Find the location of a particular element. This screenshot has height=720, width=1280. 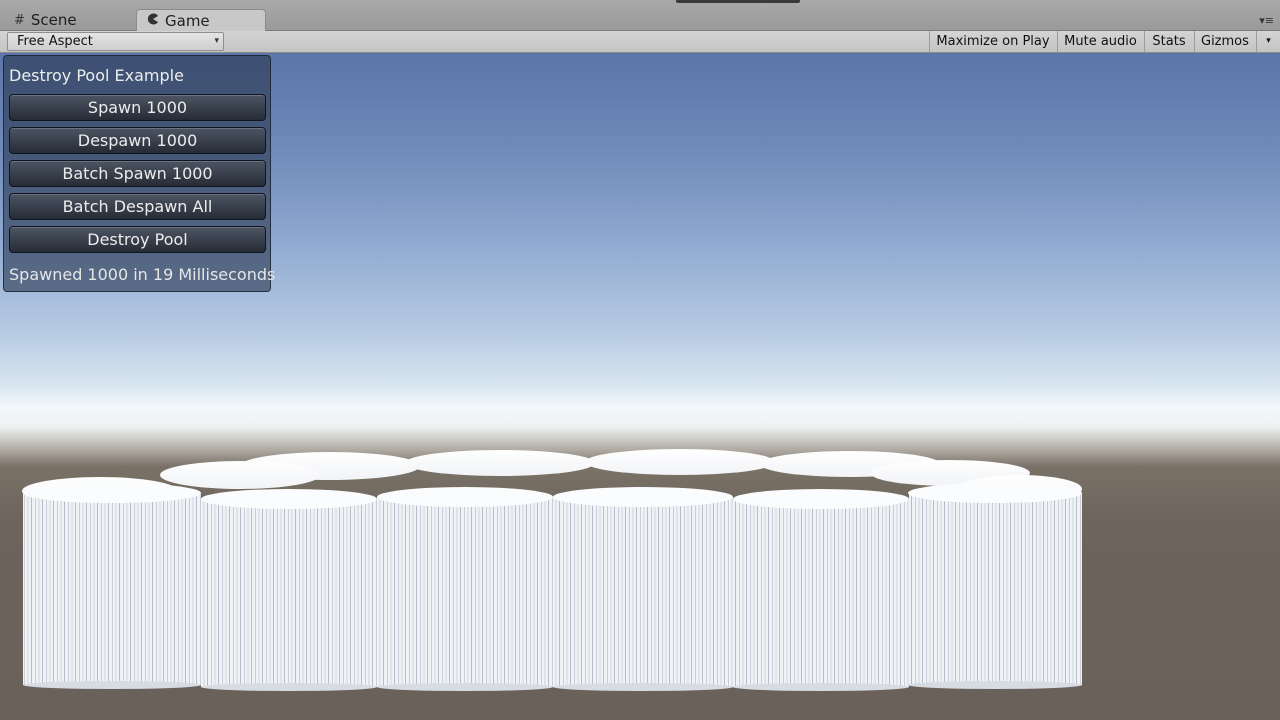

gizmos-toggle: Gizmos is located at coordinates (1225, 41).